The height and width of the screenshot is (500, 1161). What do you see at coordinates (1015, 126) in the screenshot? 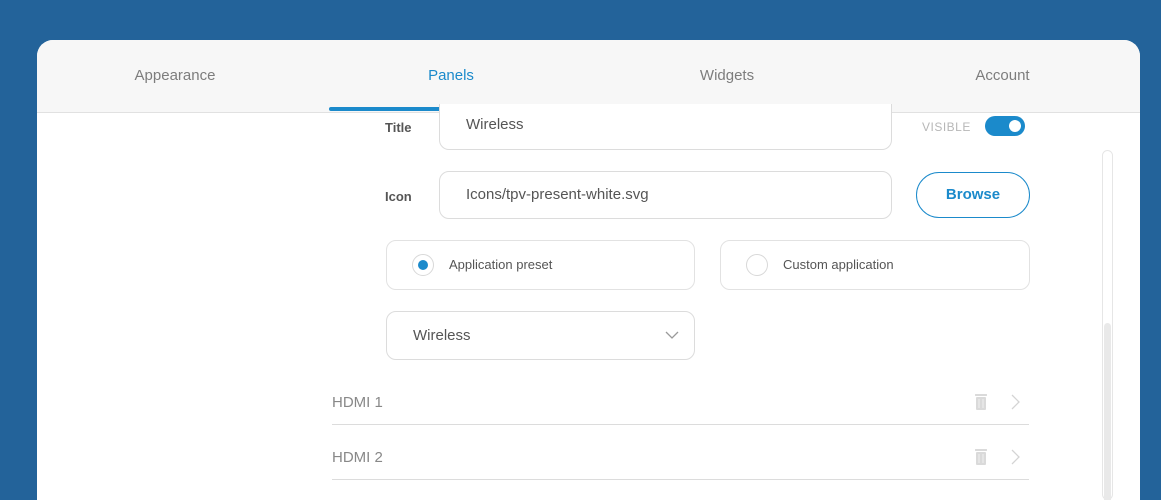
I see `toggle-knob` at bounding box center [1015, 126].